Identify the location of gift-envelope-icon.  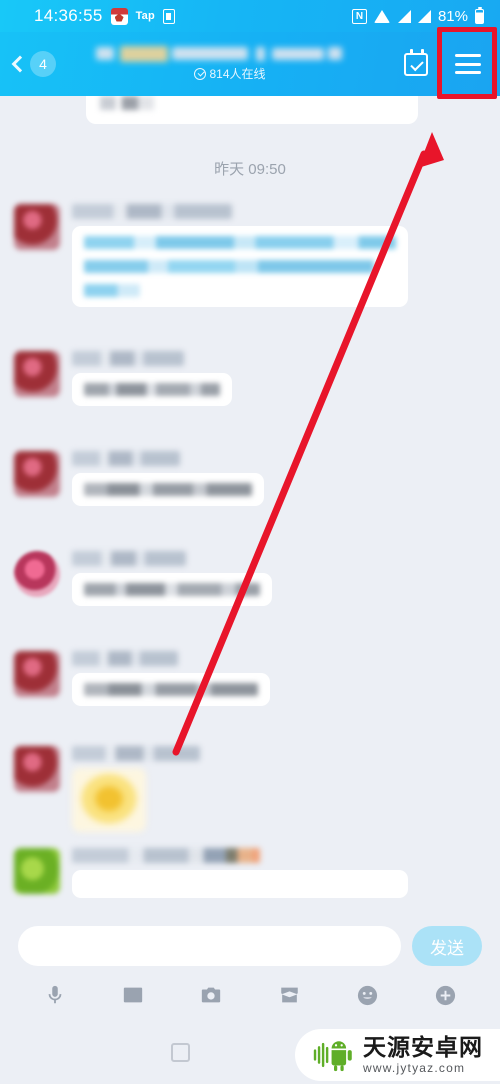
(289, 995).